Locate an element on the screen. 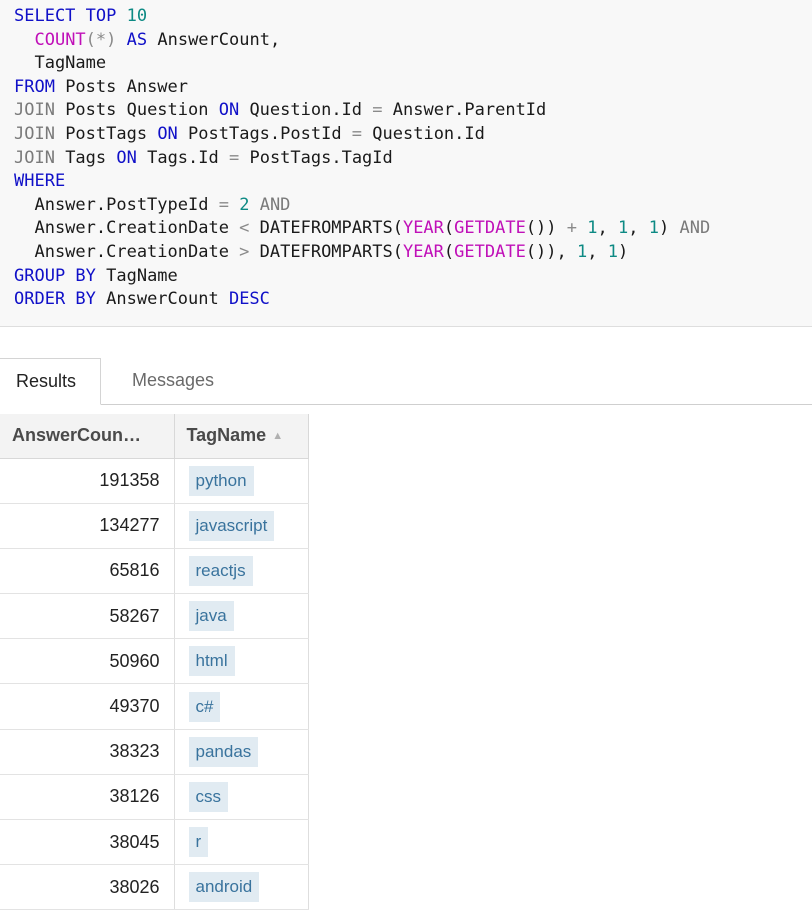  code-token: Answer.ParentId is located at coordinates (464, 110).